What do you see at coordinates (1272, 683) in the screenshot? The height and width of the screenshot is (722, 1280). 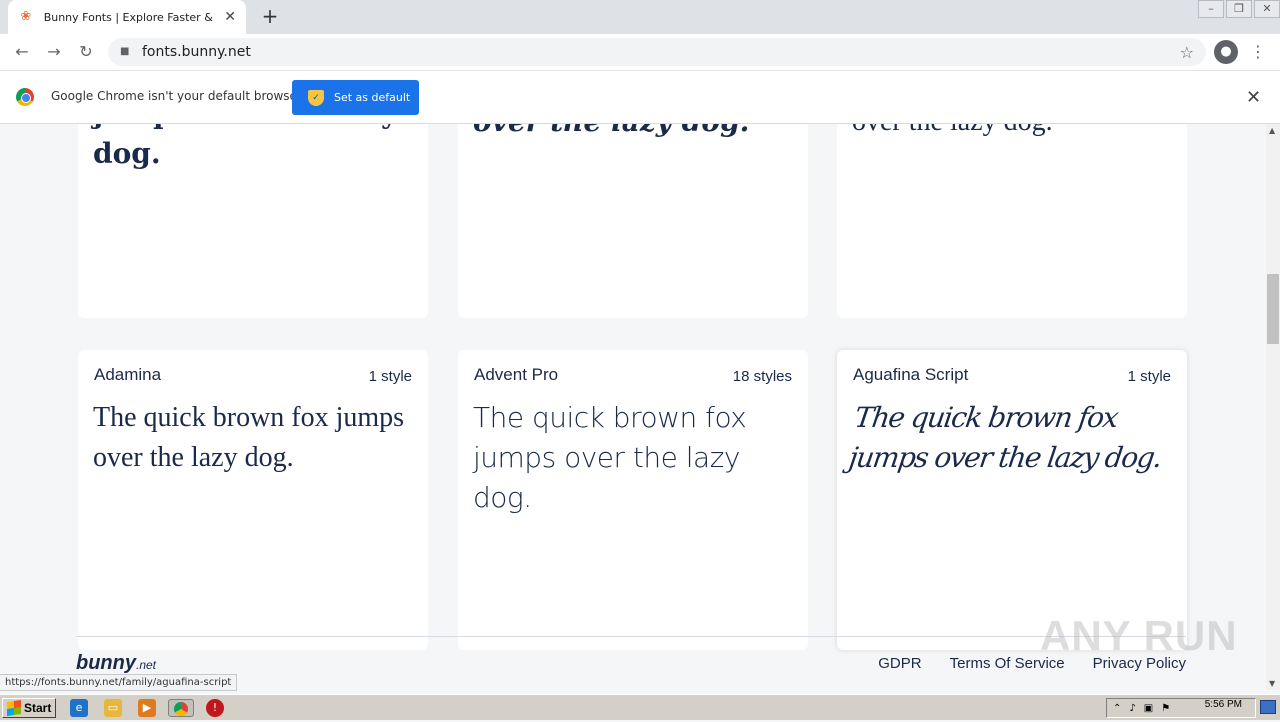 I see `scroll-down-icon: ▼` at bounding box center [1272, 683].